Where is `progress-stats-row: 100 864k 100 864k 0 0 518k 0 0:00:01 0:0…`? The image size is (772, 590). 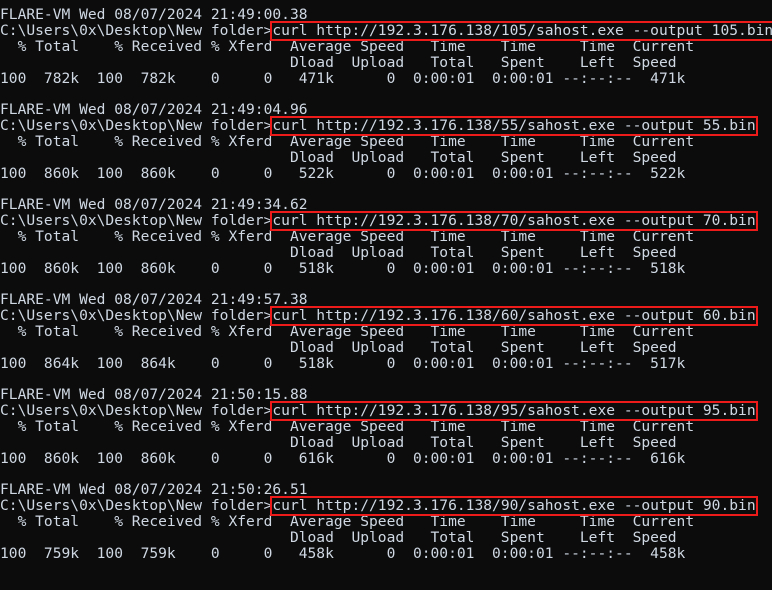
progress-stats-row: 100 864k 100 864k 0 0 518k 0 0:00:01 0:0… is located at coordinates (343, 363).